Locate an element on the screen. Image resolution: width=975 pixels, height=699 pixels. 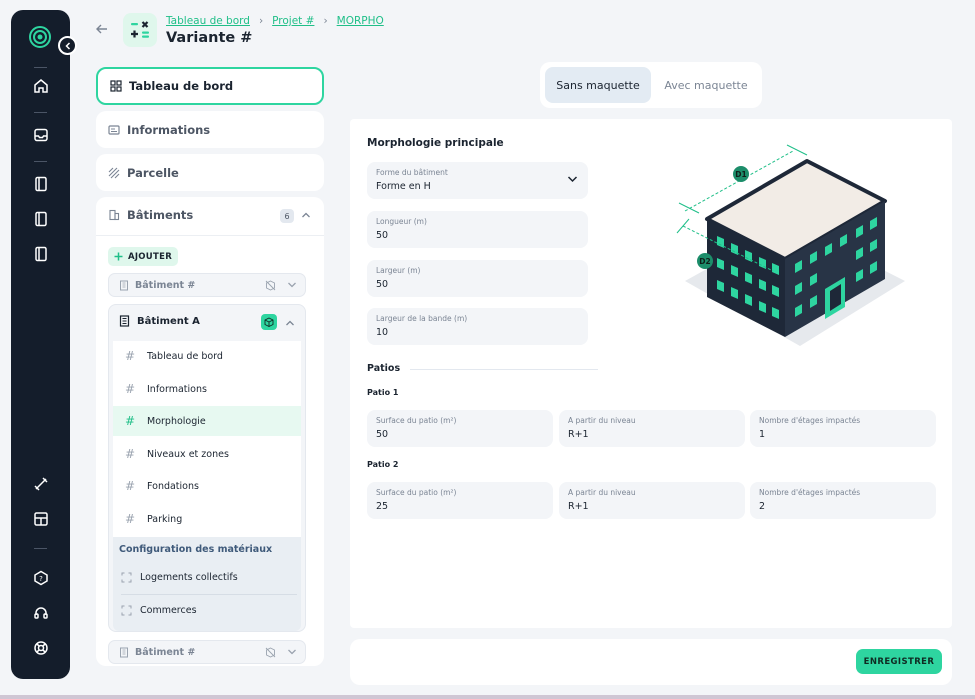
batiments-label: Bâtiments is located at coordinates (160, 215).